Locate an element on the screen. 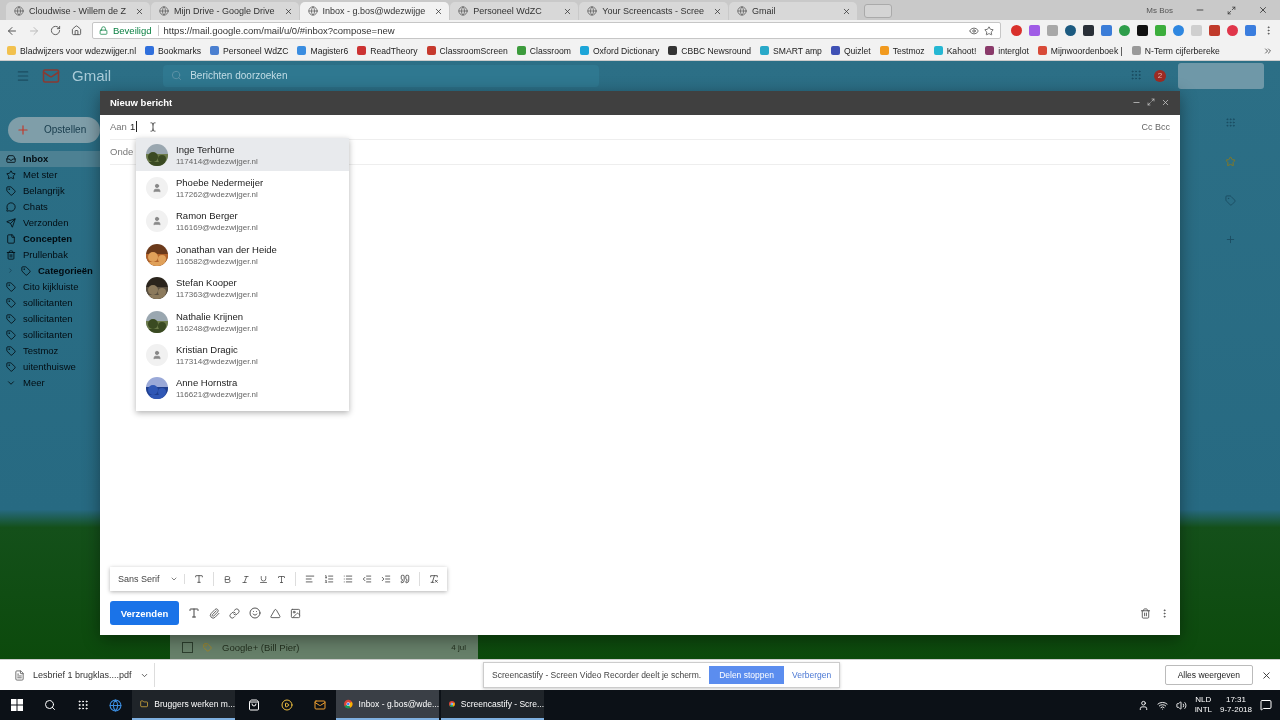 This screenshot has width=1280, height=720. eye-icon is located at coordinates (974, 30).